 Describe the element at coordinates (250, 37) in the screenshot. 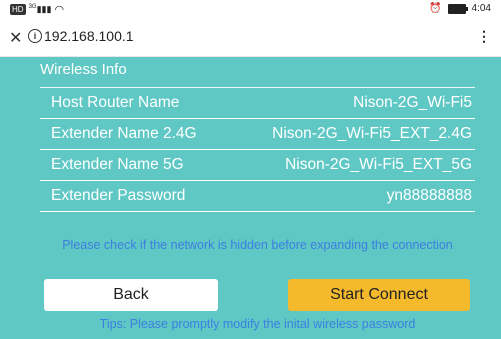

I see `browser-url-bar: ✕ i 192.168.100.1 ⋮` at that location.